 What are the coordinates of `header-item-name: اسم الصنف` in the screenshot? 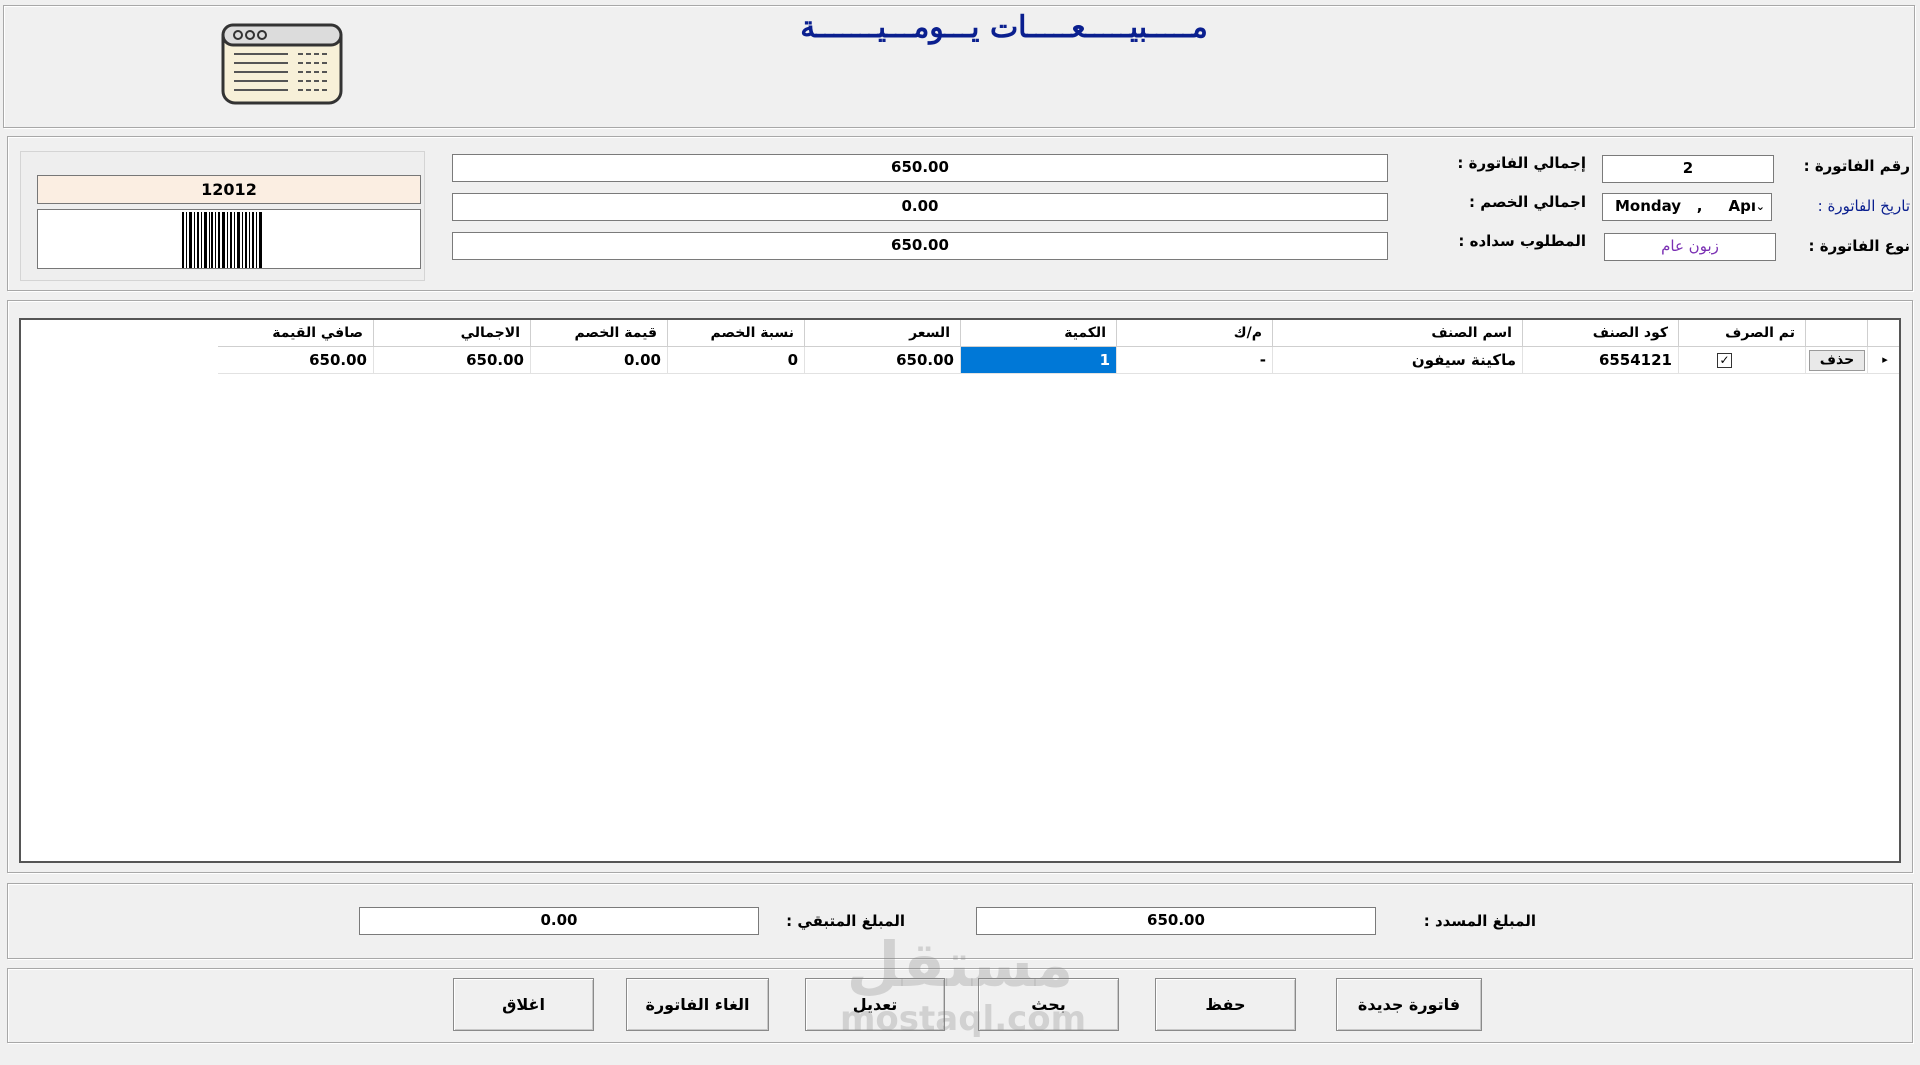 It's located at (1398, 333).